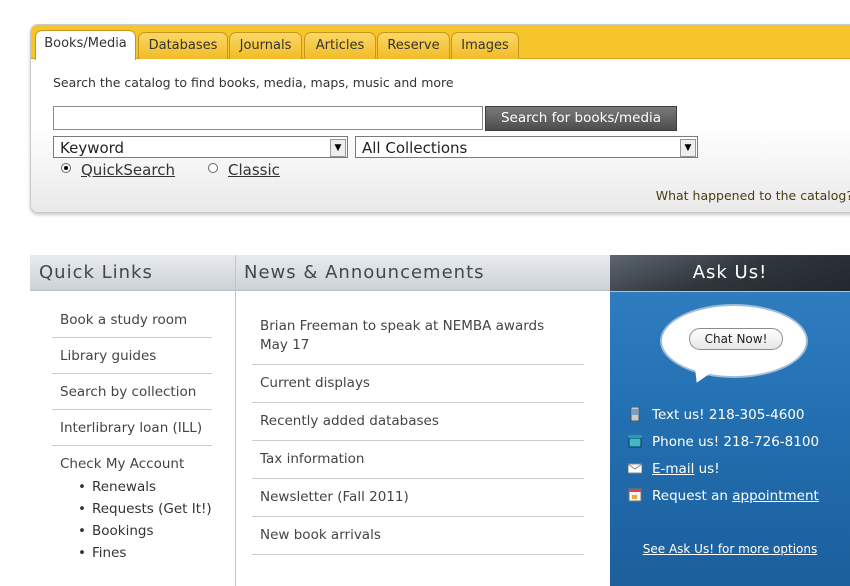  What do you see at coordinates (340, 45) in the screenshot?
I see `tab-articles: Articles` at bounding box center [340, 45].